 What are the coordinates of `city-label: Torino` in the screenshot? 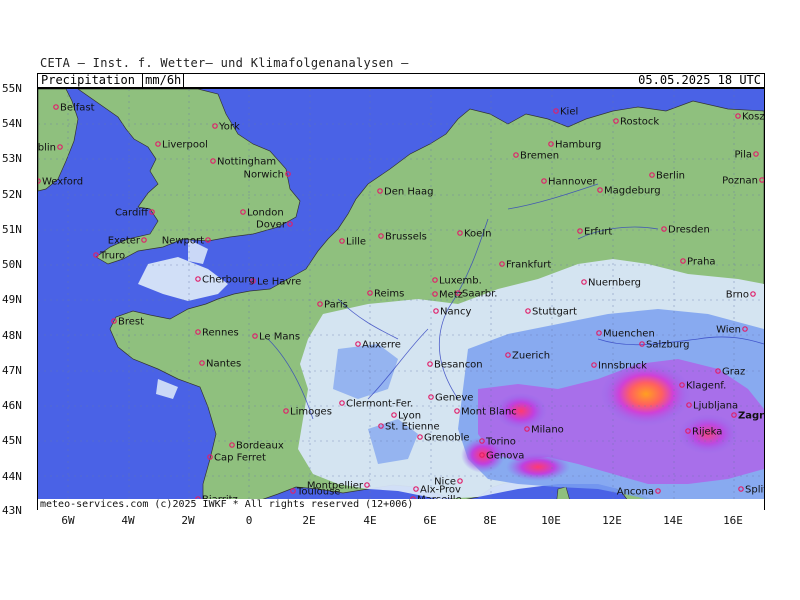 It's located at (500, 442).